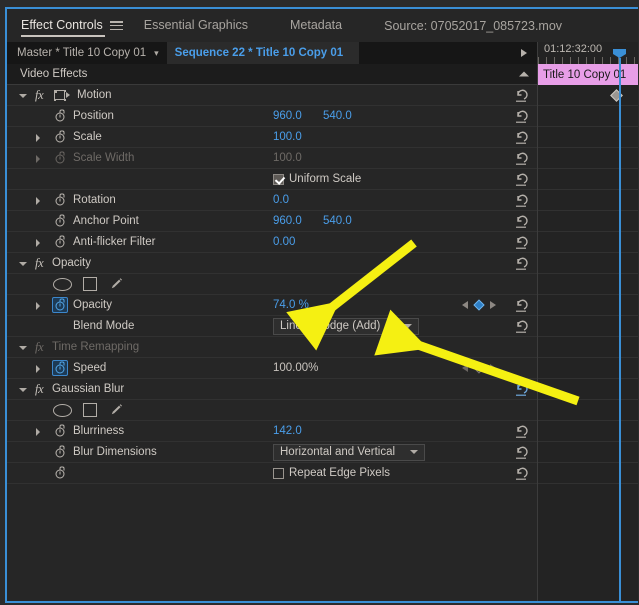 This screenshot has height=605, width=639. What do you see at coordinates (295, 368) in the screenshot?
I see `property-value-speed: 100.00%` at bounding box center [295, 368].